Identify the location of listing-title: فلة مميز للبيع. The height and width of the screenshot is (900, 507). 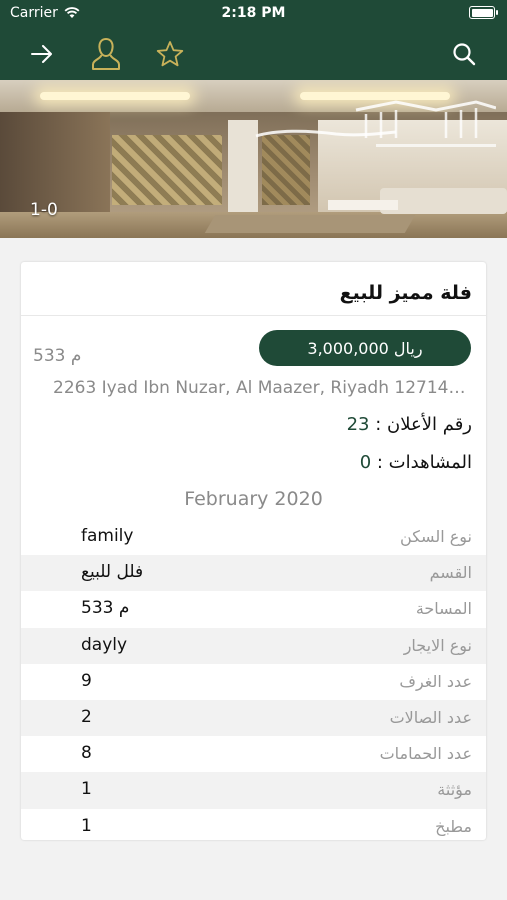
(405, 293).